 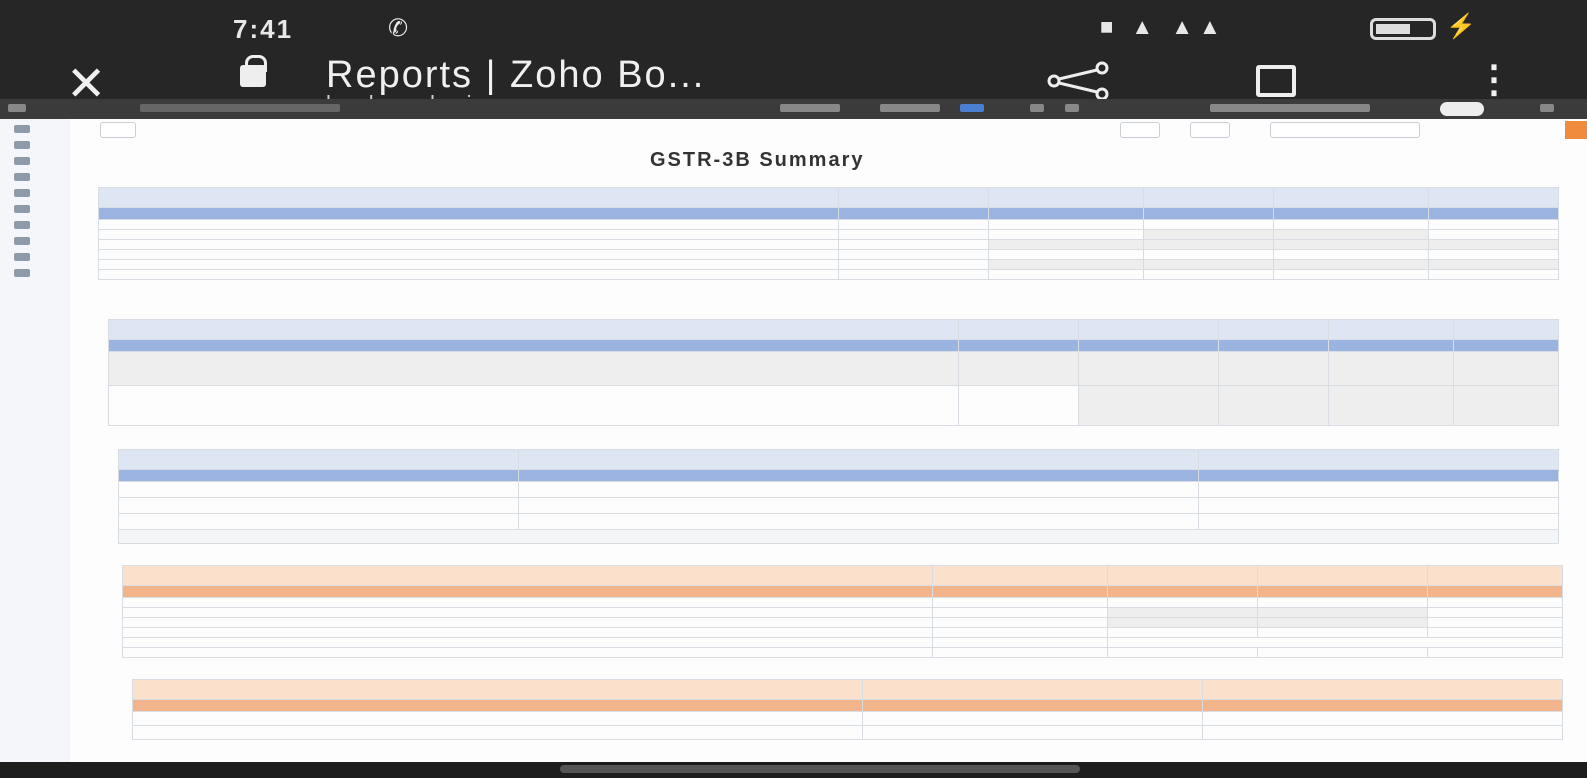 I want to click on signal-icons: ■ ▲ ▲▲, so click(x=1163, y=26).